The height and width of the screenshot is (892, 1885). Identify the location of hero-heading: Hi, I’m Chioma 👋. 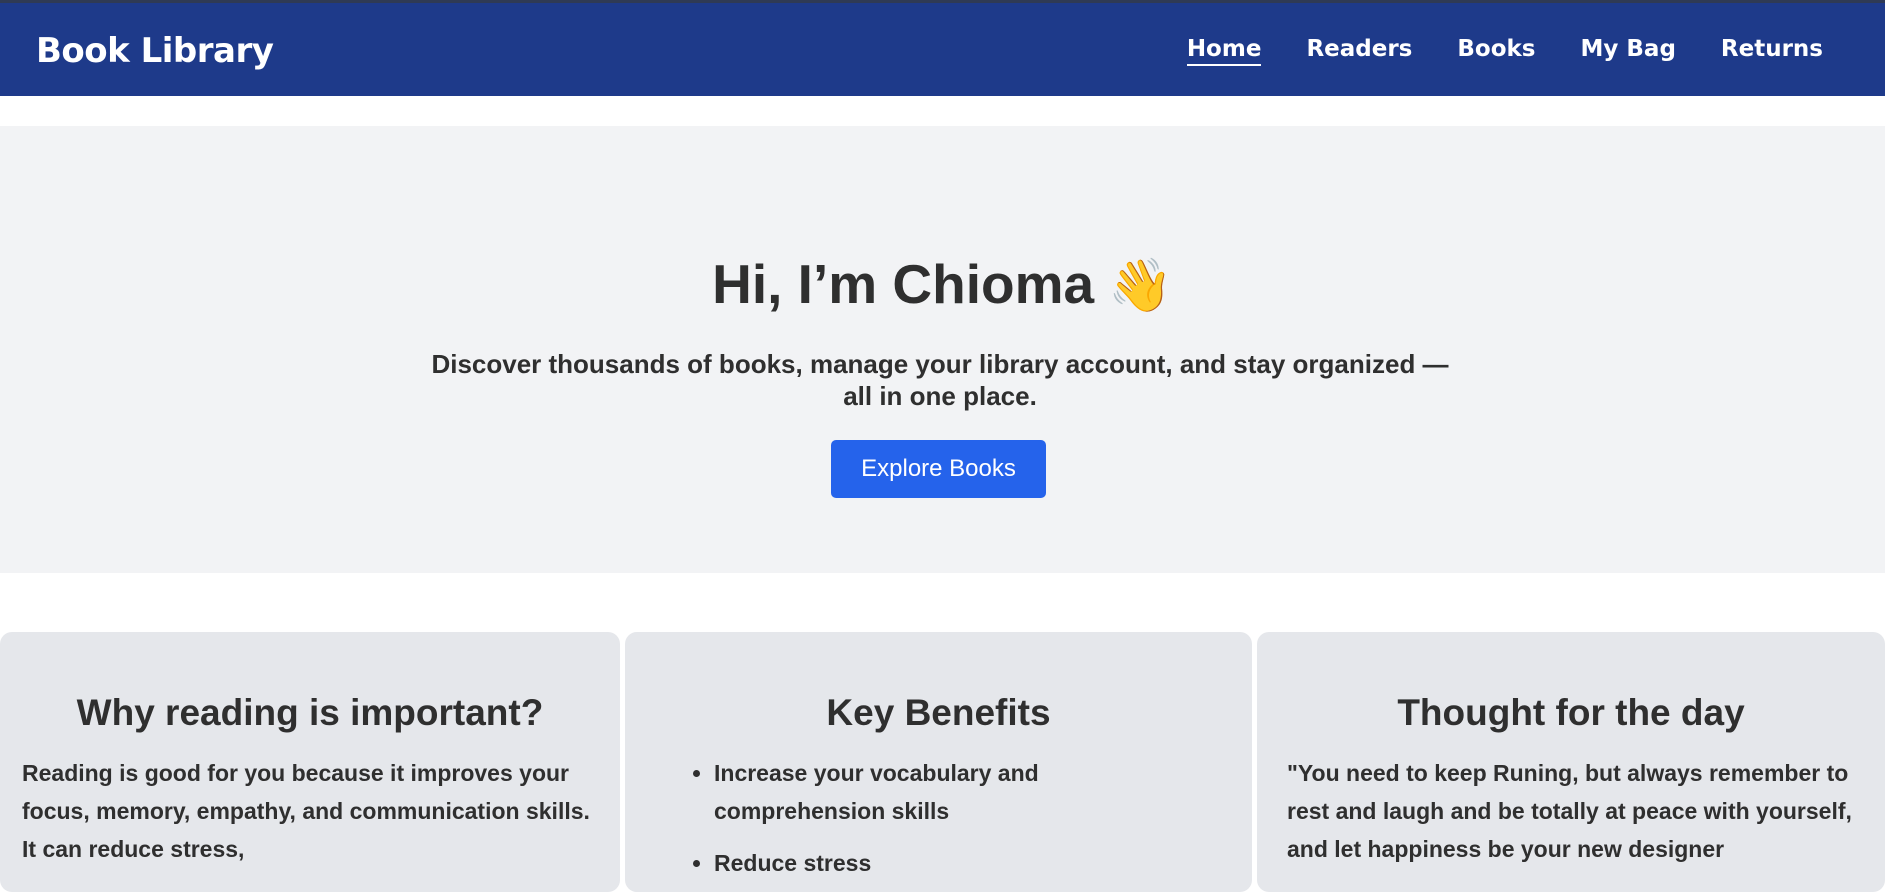
(942, 284).